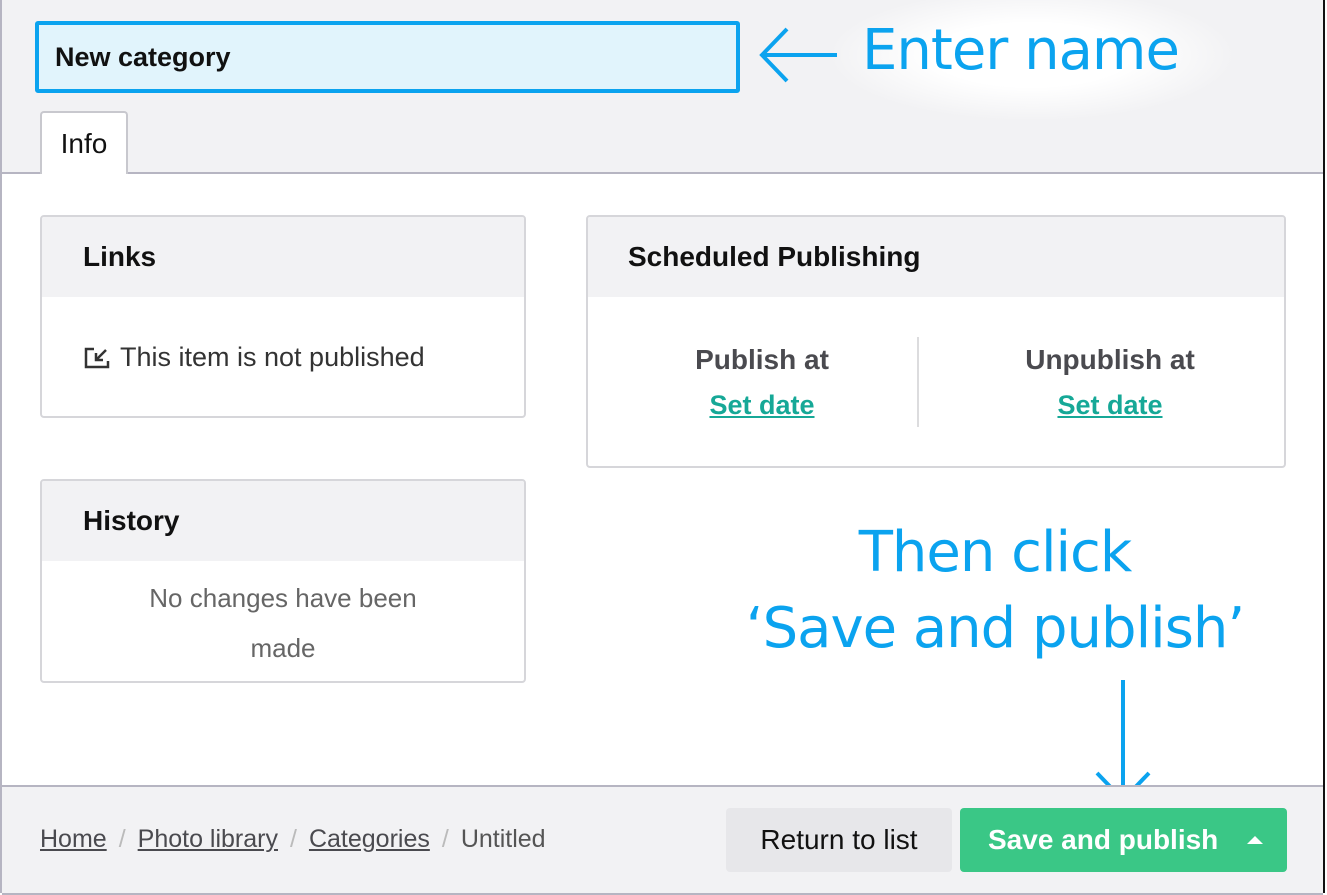  I want to click on caret-up-icon, so click(1255, 840).